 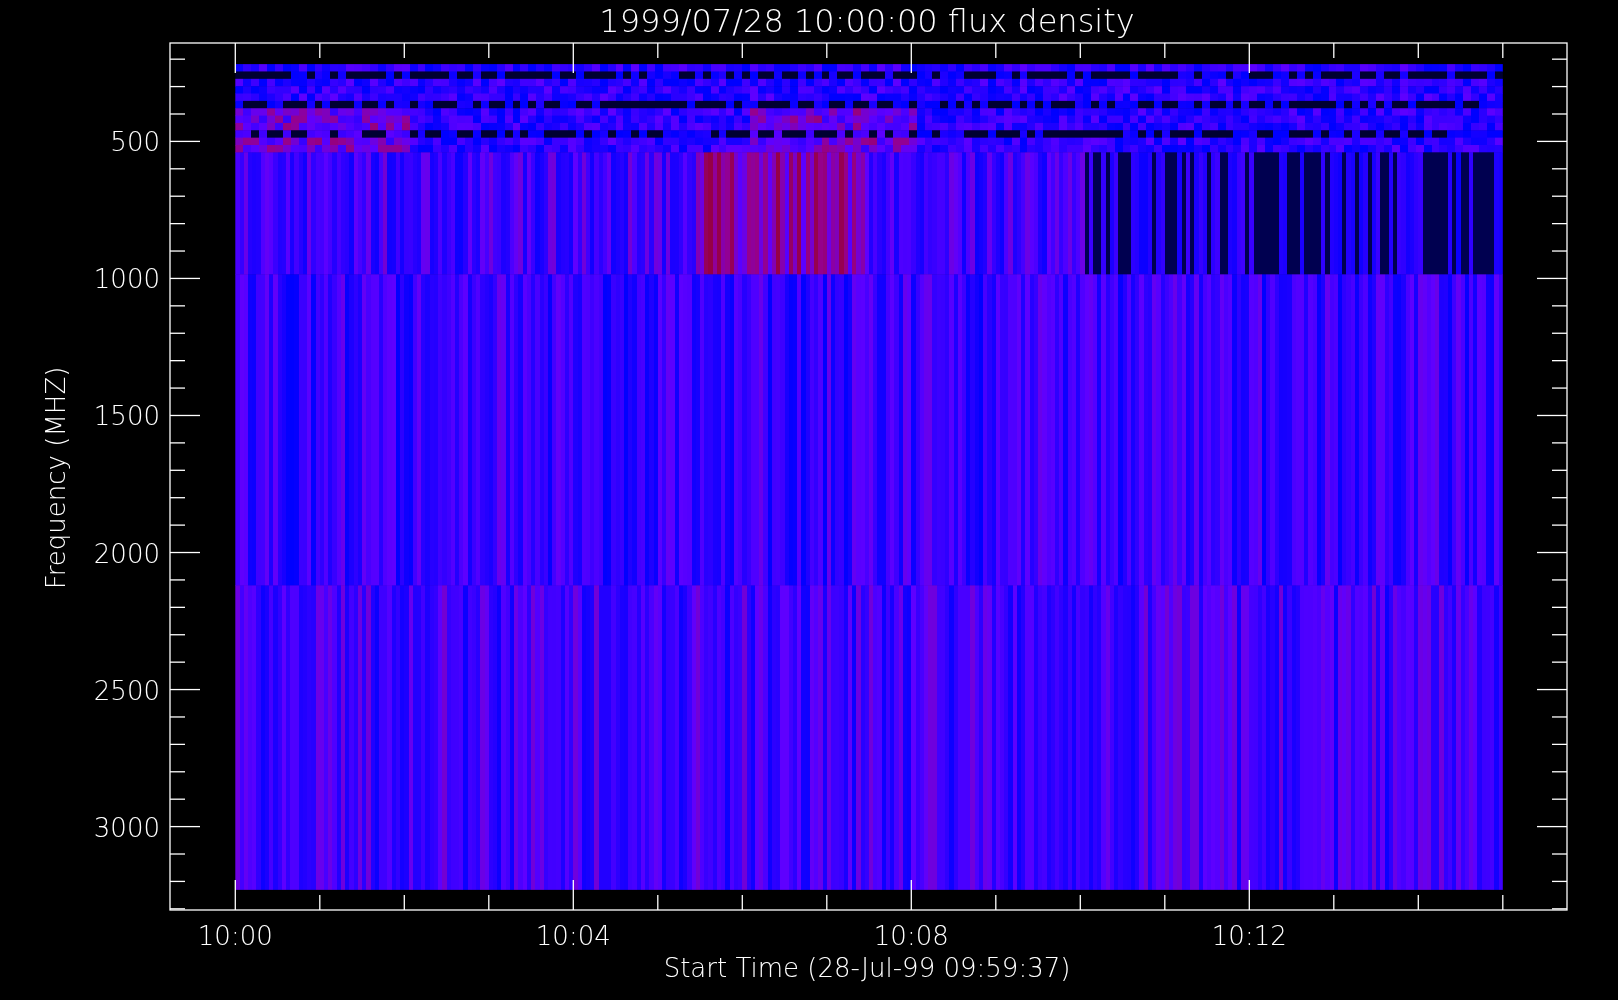 What do you see at coordinates (911, 936) in the screenshot?
I see `x-tick-label: 10:08` at bounding box center [911, 936].